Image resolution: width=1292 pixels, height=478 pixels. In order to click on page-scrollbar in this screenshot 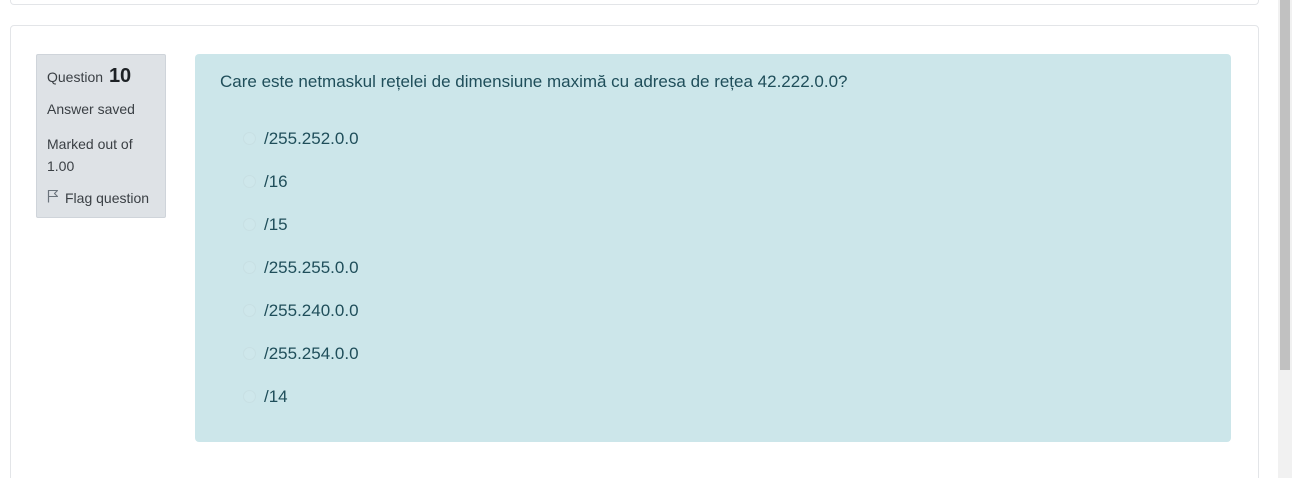, I will do `click(1285, 239)`.